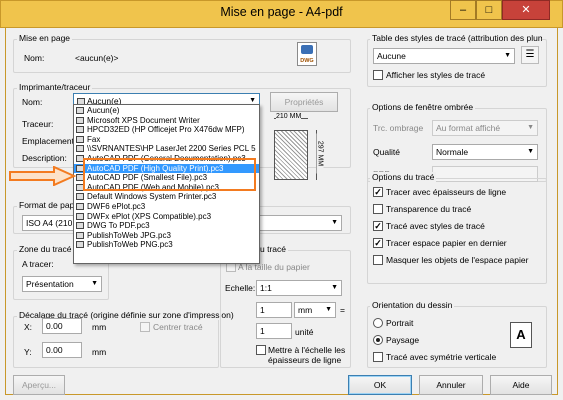 This screenshot has height=400, width=563. Describe the element at coordinates (378, 260) in the screenshot. I see `hide-paperspace-objects-checkbox` at that location.